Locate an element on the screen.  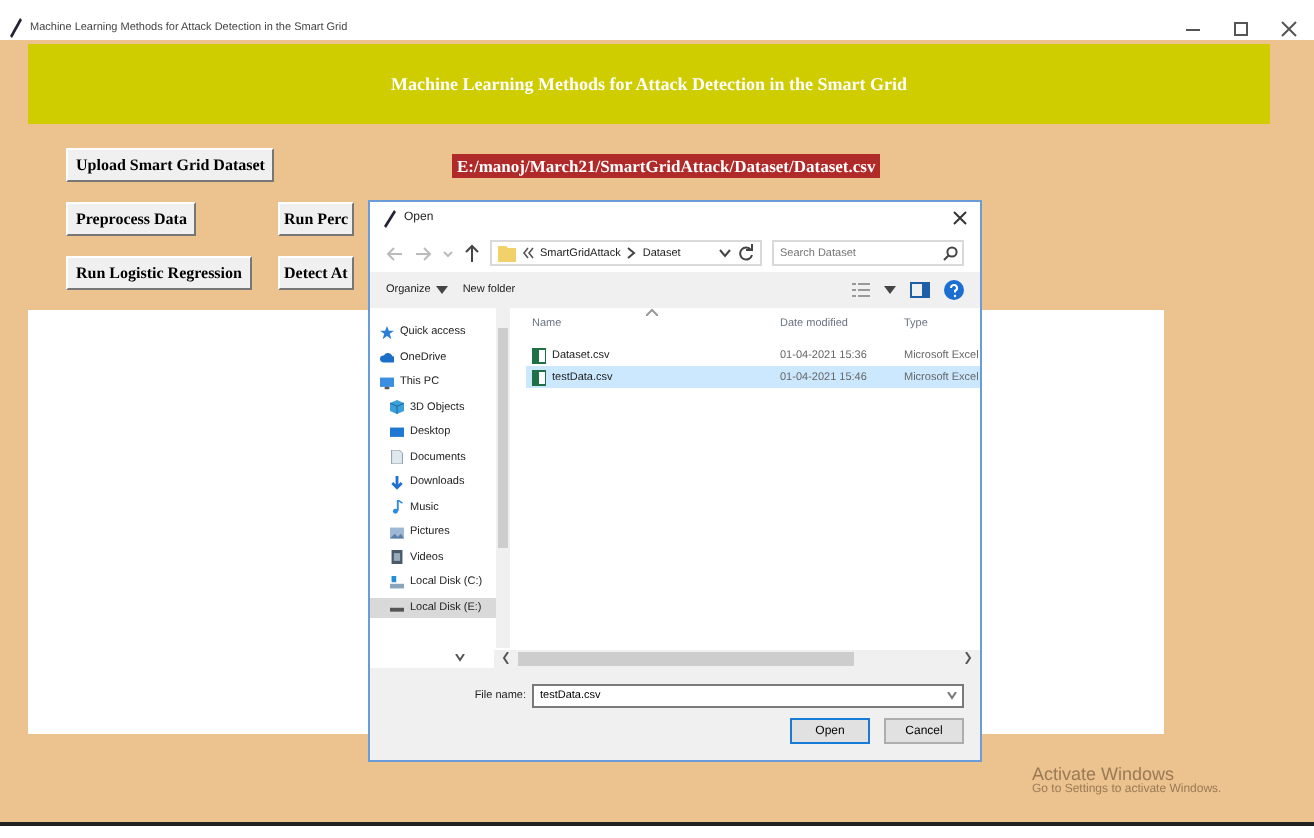
app-heading: Machine Learning Methods for Attack Detection in the Smart Grid is located at coordinates (649, 84).